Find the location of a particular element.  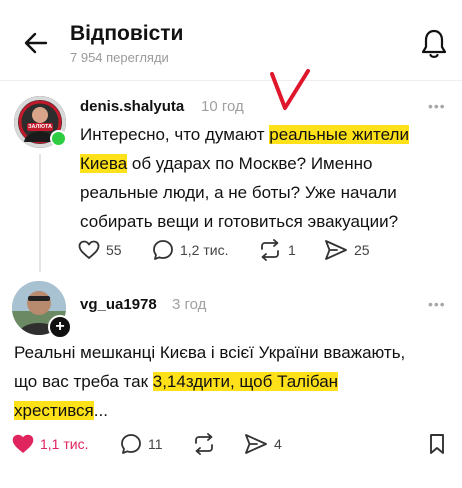

post-text-line: що вас треба так 3,14здити, щоб Талібан is located at coordinates (234, 381).